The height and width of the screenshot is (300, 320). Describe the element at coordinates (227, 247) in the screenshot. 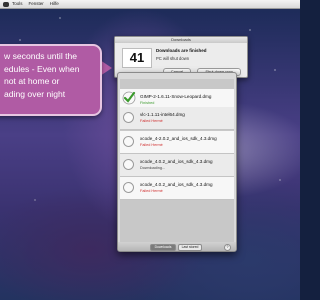

I see `help-icon: ?` at that location.